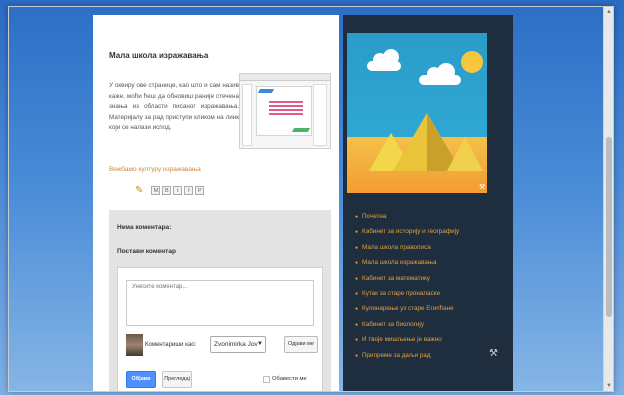 This screenshot has width=624, height=395. Describe the element at coordinates (401, 293) in the screenshot. I see `sidebar-item-label: Кутак за старе проналаске` at that location.